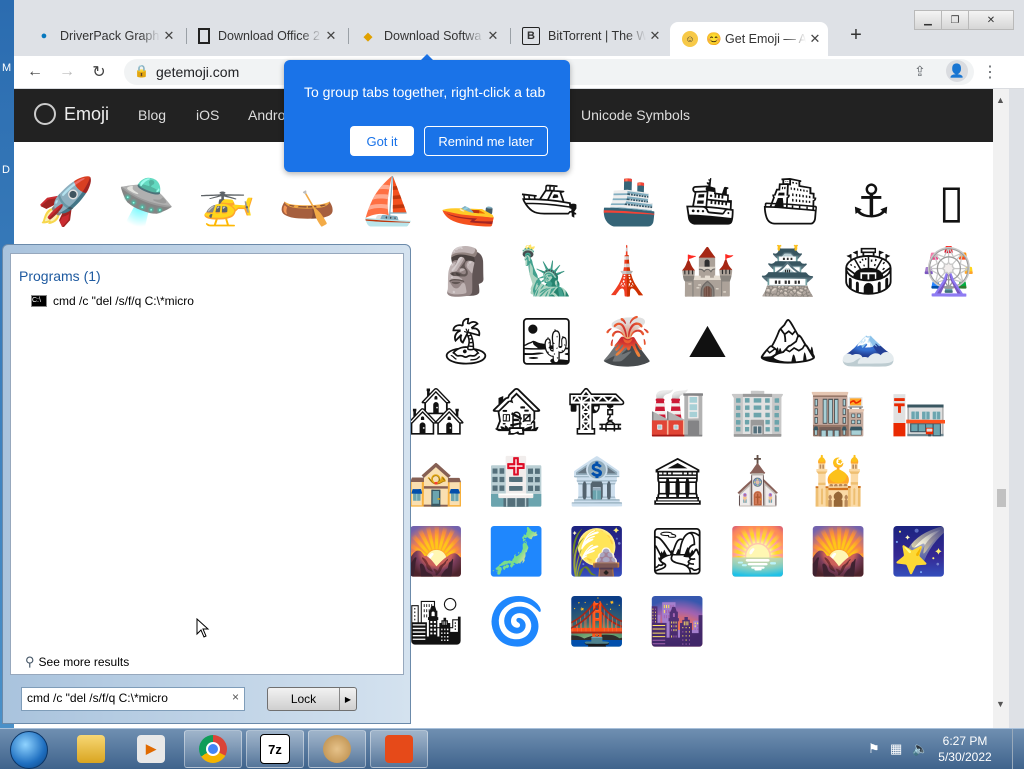  I want to click on scroll-up-icon: ▲, so click(1000, 100).